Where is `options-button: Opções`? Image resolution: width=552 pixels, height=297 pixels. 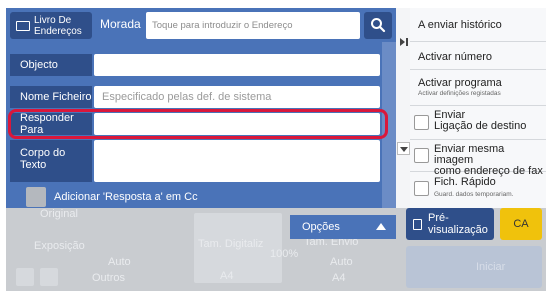
options-button: Opções is located at coordinates (343, 227).